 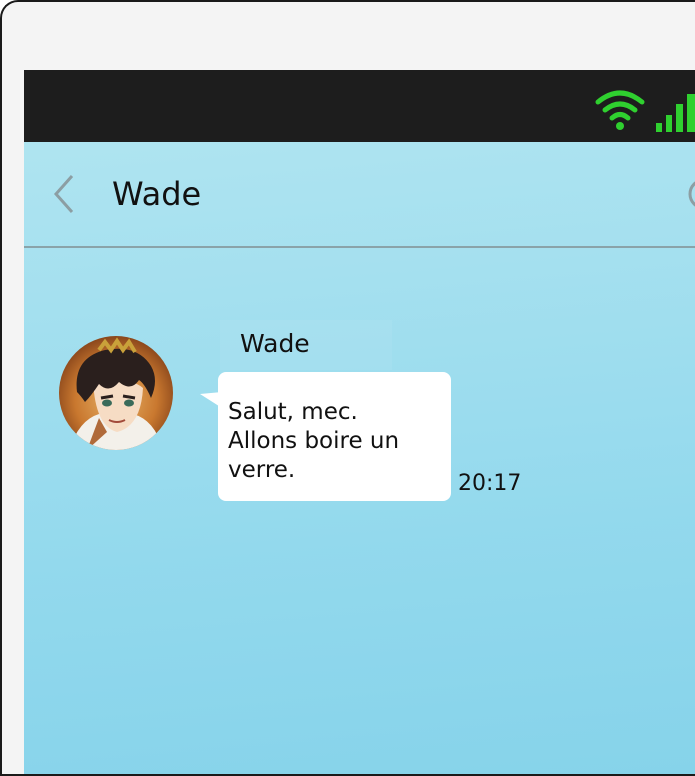 I want to click on status-bar, so click(x=359, y=106).